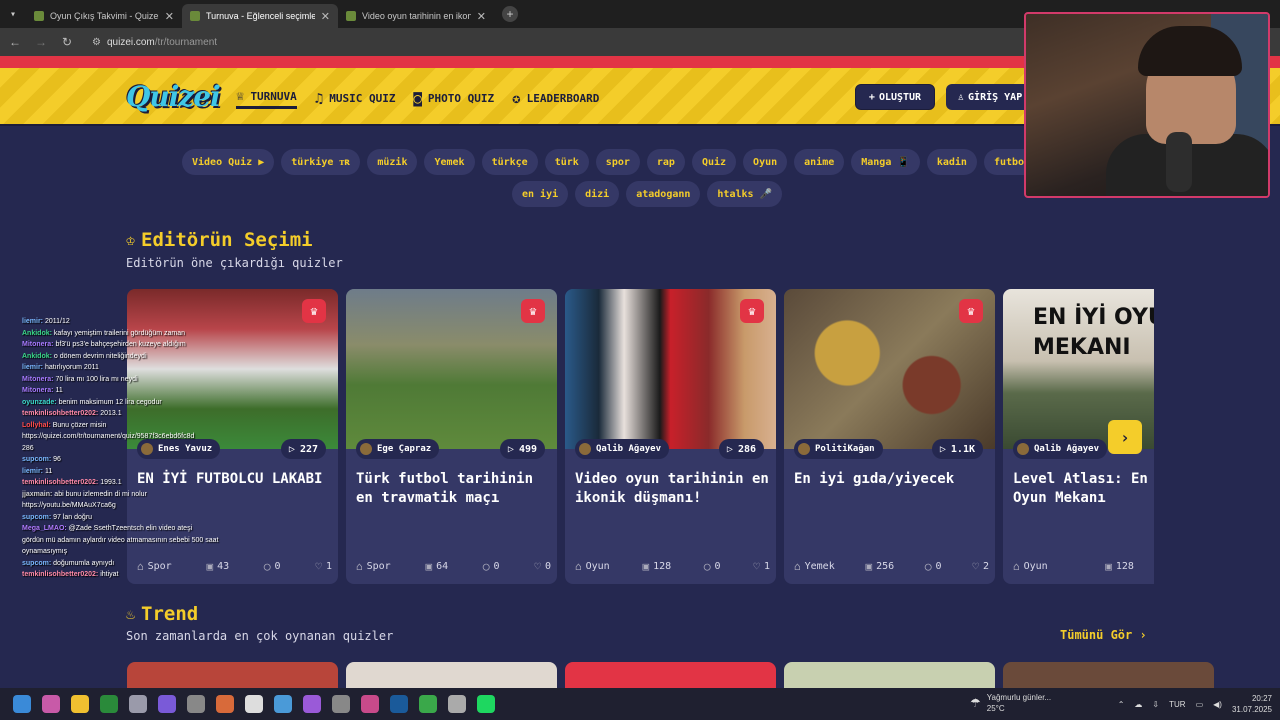 Image resolution: width=1280 pixels, height=720 pixels. What do you see at coordinates (1200, 704) in the screenshot?
I see `monitor-icon: ▭` at bounding box center [1200, 704].